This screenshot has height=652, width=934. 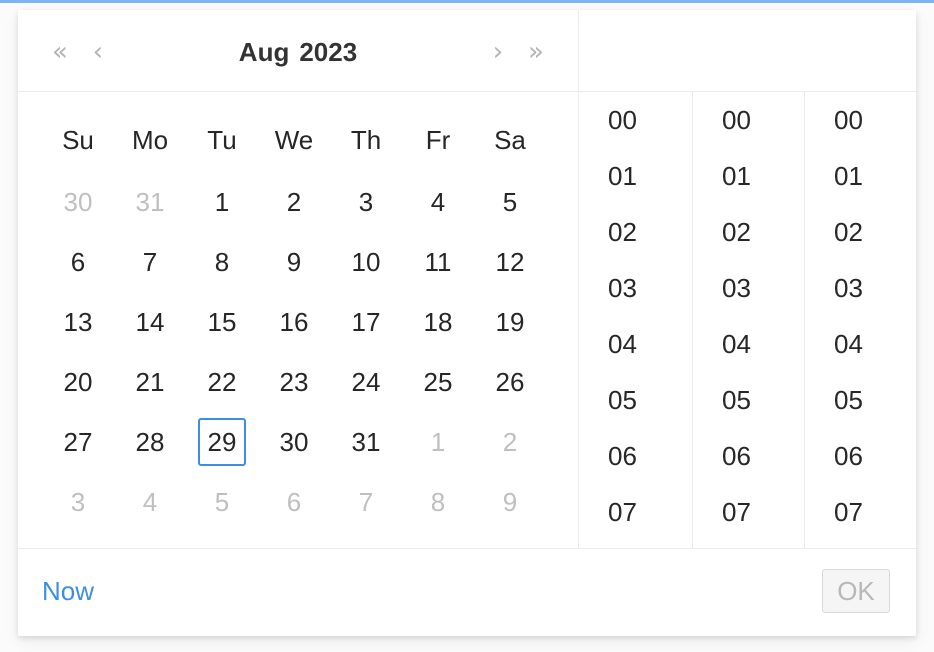 What do you see at coordinates (874, 120) in the screenshot?
I see `second-cell: 00` at bounding box center [874, 120].